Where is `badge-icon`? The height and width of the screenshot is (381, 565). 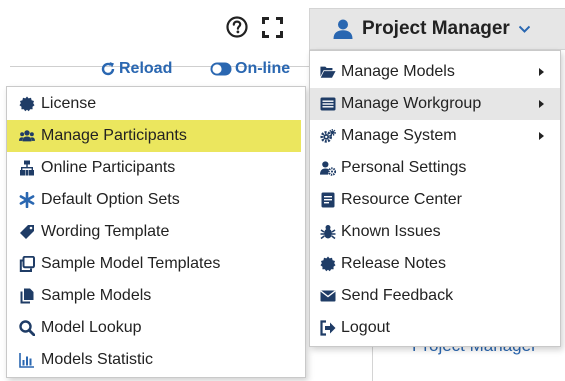 badge-icon is located at coordinates (27, 104).